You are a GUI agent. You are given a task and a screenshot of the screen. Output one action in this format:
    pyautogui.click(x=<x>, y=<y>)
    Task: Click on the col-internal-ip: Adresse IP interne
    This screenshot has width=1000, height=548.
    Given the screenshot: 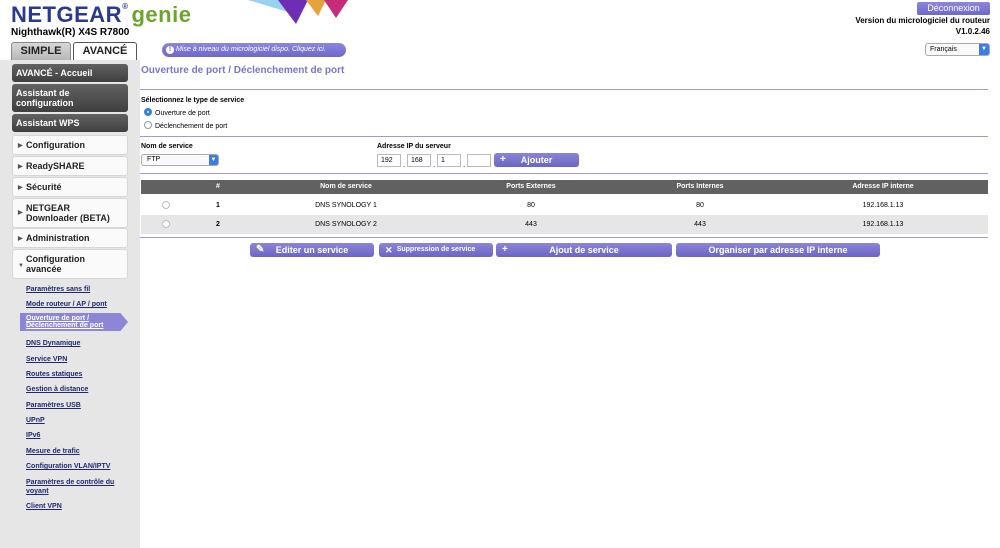 What is the action you would take?
    pyautogui.click(x=883, y=186)
    